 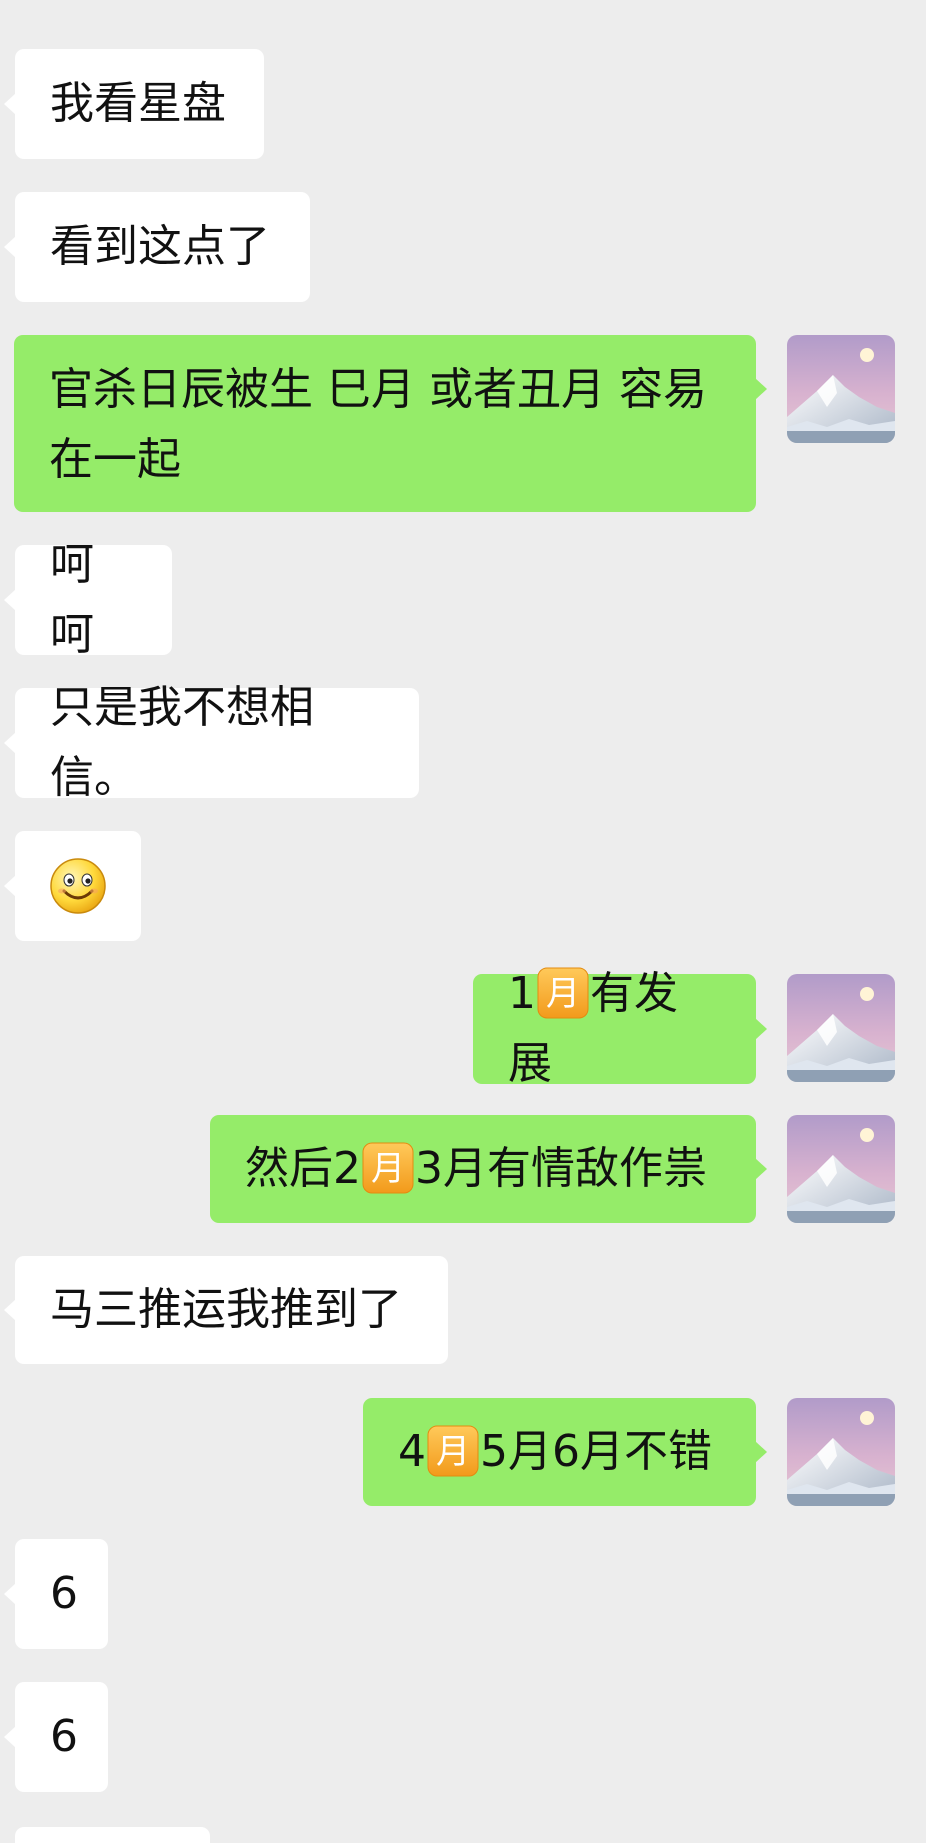 I want to click on incoming-message-bubble: 我看星盘, so click(x=139, y=104).